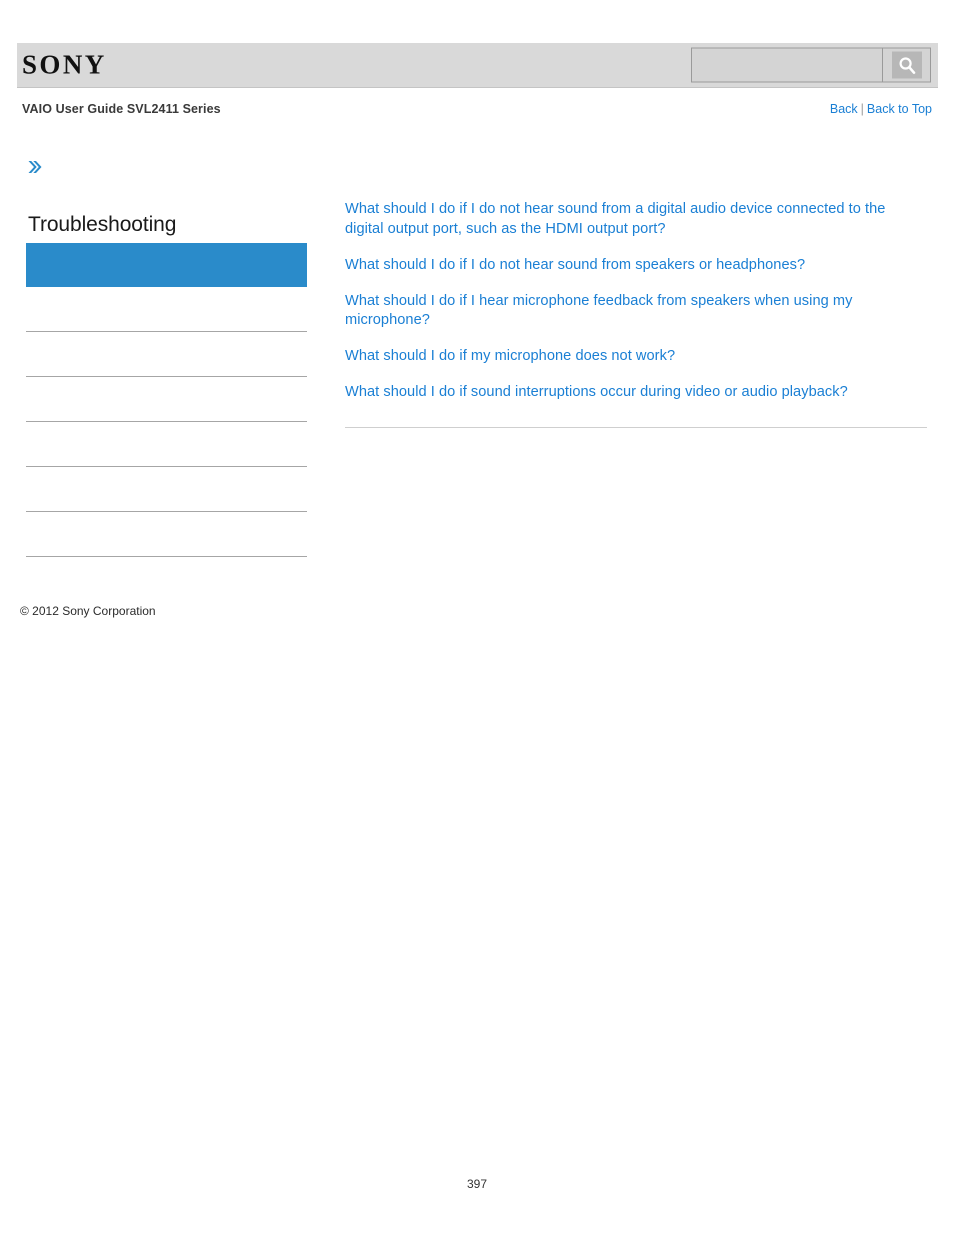 This screenshot has width=954, height=1235. I want to click on search-icon, so click(906, 65).